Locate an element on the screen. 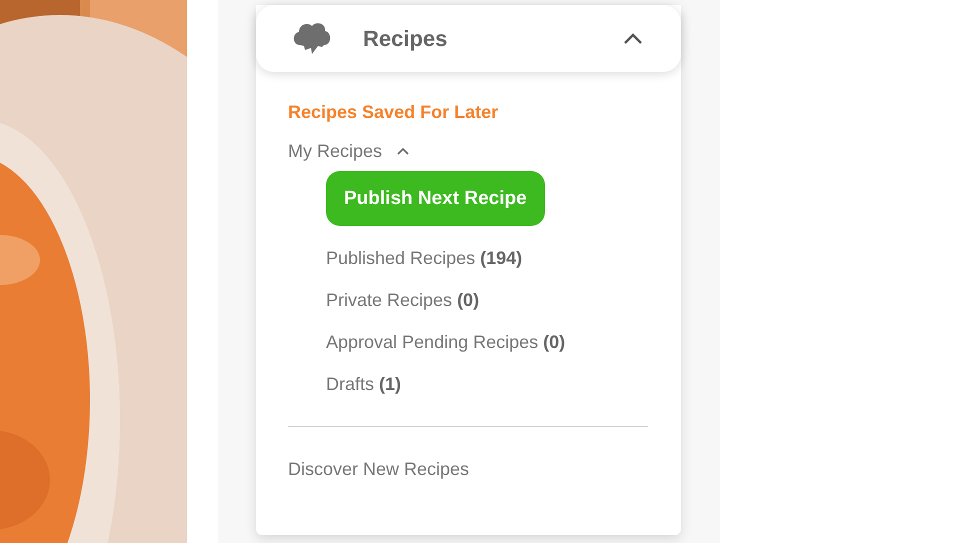  chef-hat-icon is located at coordinates (312, 38).